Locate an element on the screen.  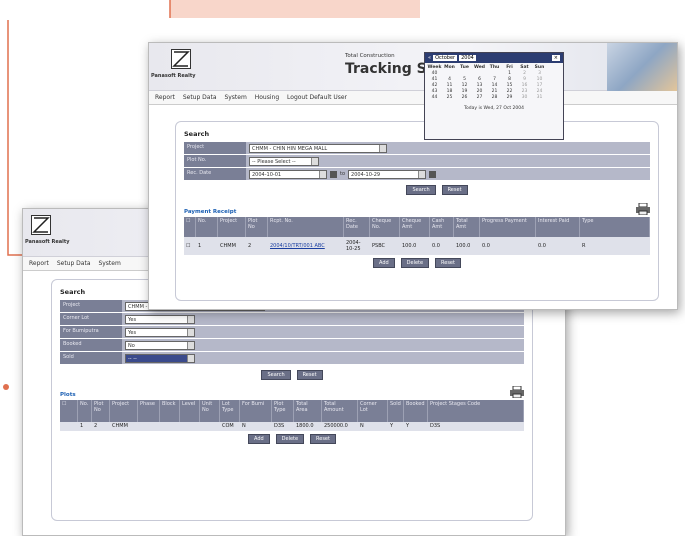
table-cell: R is located at coordinates (584, 246).